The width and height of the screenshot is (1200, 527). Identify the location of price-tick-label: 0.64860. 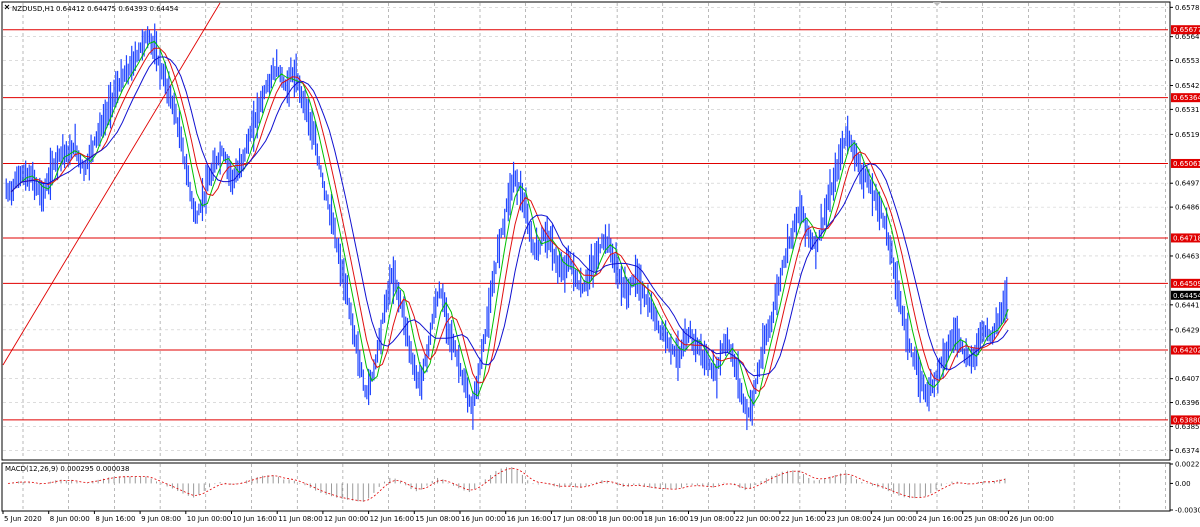
(1187, 208).